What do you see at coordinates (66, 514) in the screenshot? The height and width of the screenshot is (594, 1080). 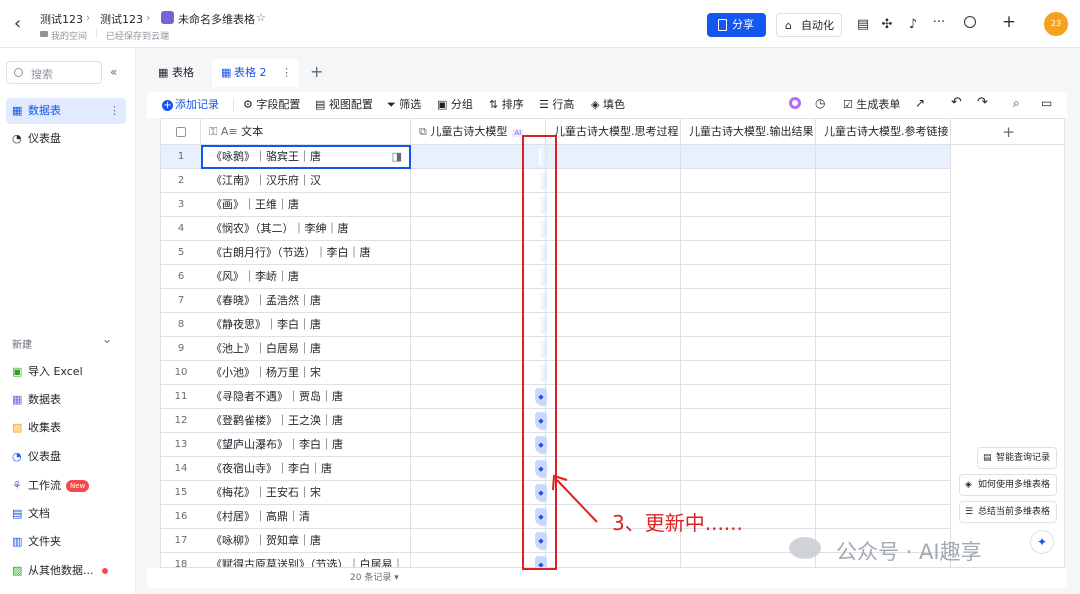 I see `sidebar-item-doc: ▤ 文档` at bounding box center [66, 514].